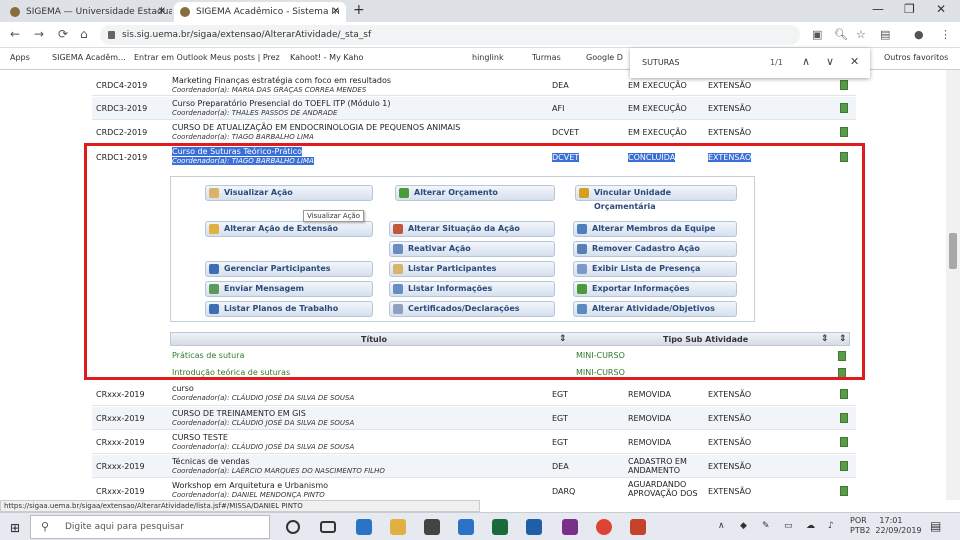 This screenshot has width=960, height=540. Describe the element at coordinates (546, 57) in the screenshot. I see `bookmark-turmas: Turmas` at that location.